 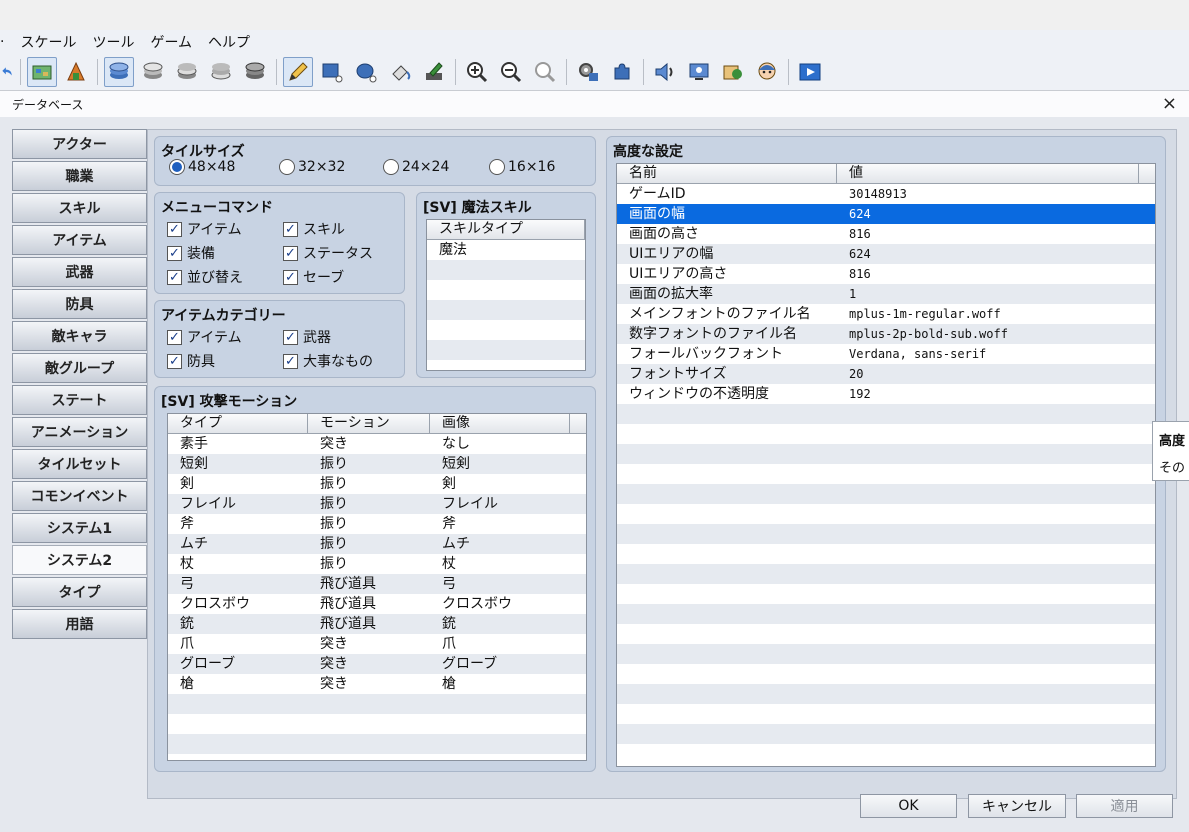 I want to click on tile-size-option-3: 16×16, so click(x=522, y=167).